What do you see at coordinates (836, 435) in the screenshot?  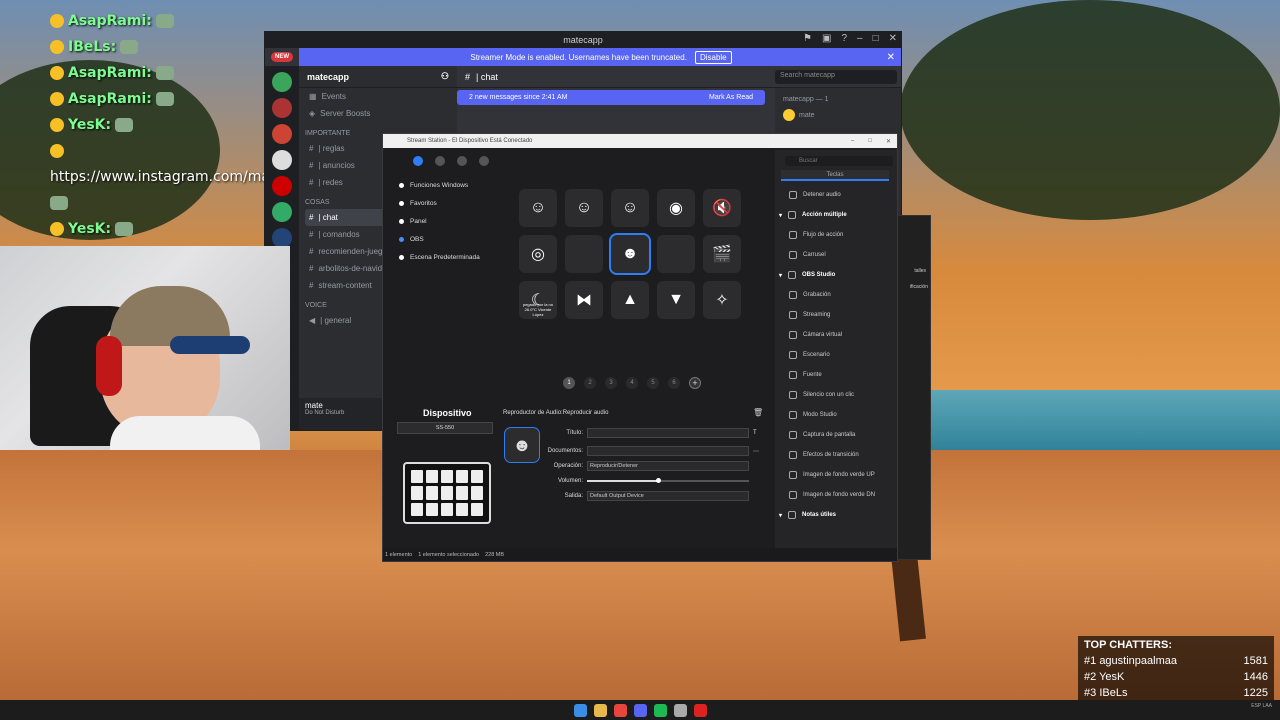 I see `action-item: Captura de pantalla` at bounding box center [836, 435].